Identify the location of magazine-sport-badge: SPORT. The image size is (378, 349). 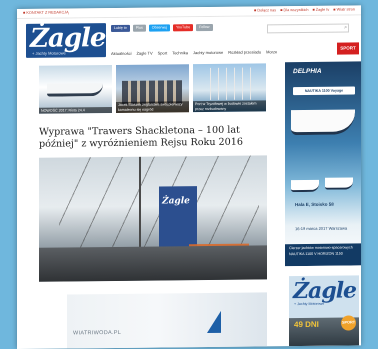
(348, 323).